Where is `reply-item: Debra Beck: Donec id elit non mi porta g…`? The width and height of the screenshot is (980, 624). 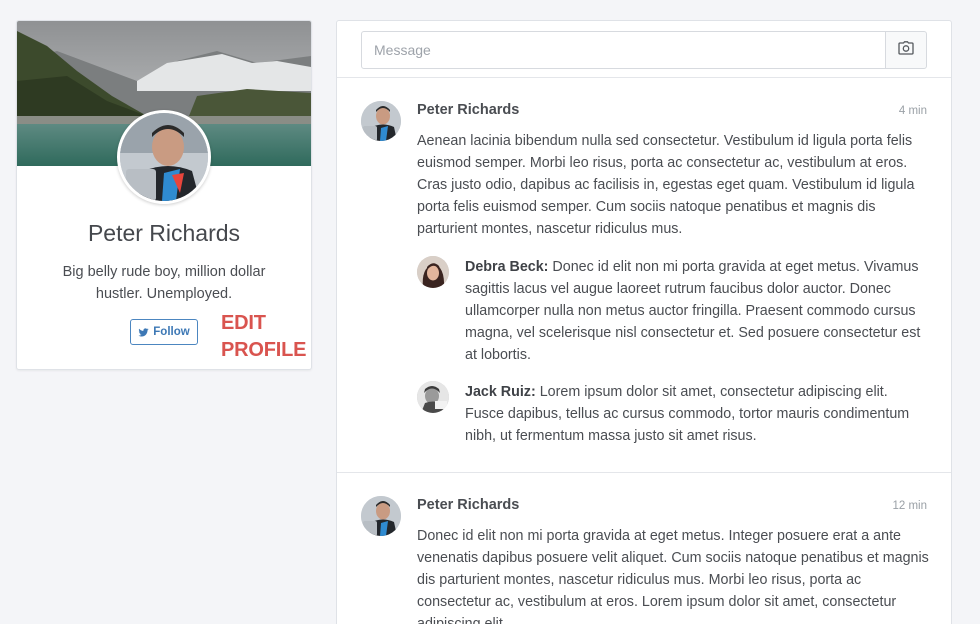 reply-item: Debra Beck: Donec id elit non mi porta g… is located at coordinates (697, 311).